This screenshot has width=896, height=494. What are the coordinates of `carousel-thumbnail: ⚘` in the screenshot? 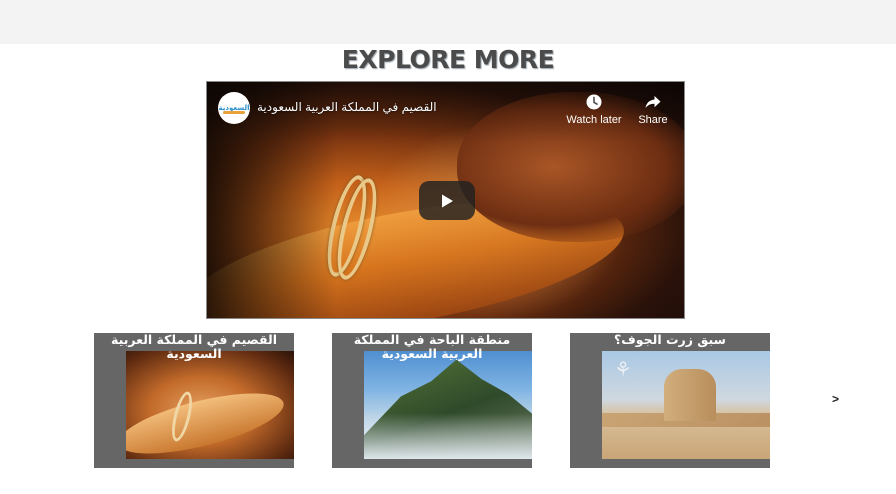 It's located at (686, 405).